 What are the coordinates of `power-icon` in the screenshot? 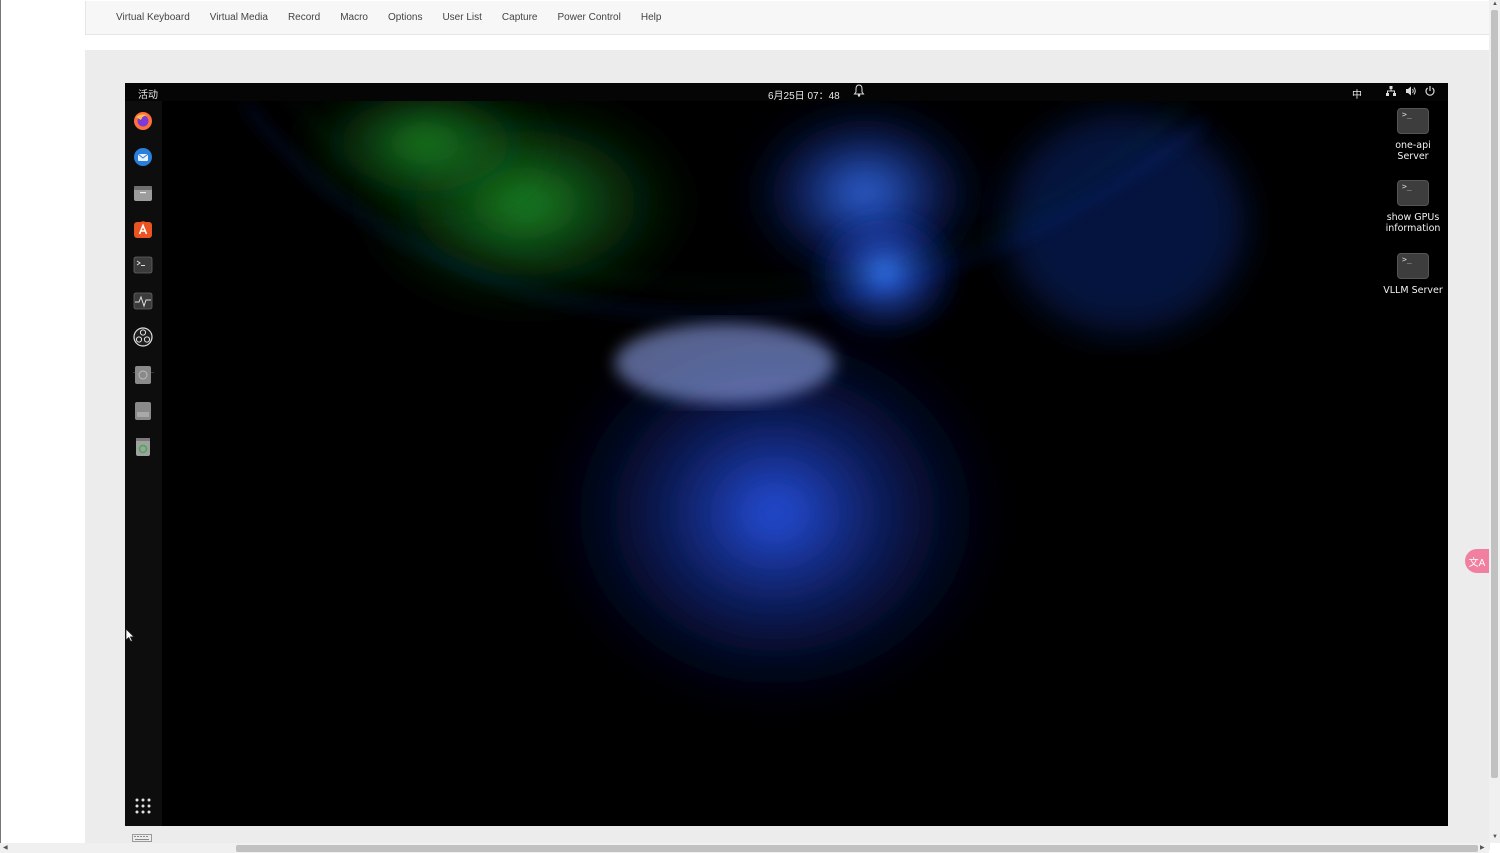 It's located at (1430, 91).